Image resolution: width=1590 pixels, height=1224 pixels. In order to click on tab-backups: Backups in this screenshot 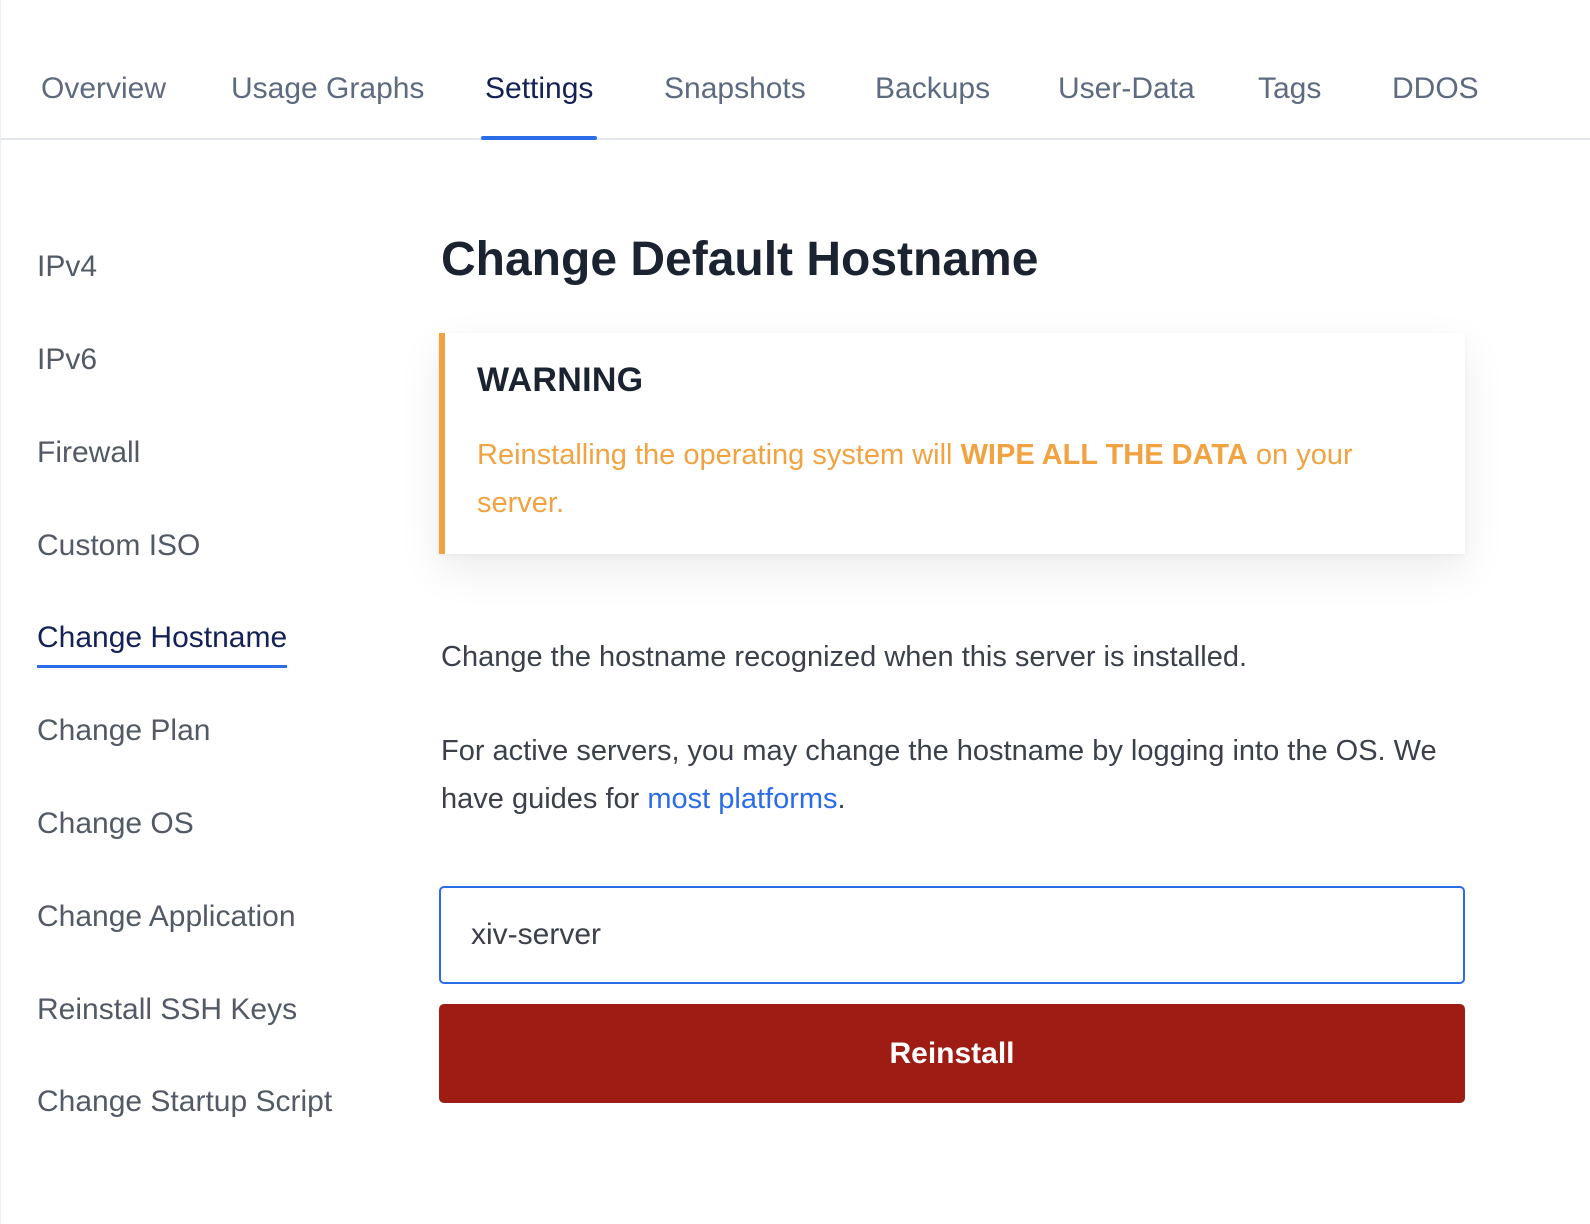, I will do `click(932, 106)`.